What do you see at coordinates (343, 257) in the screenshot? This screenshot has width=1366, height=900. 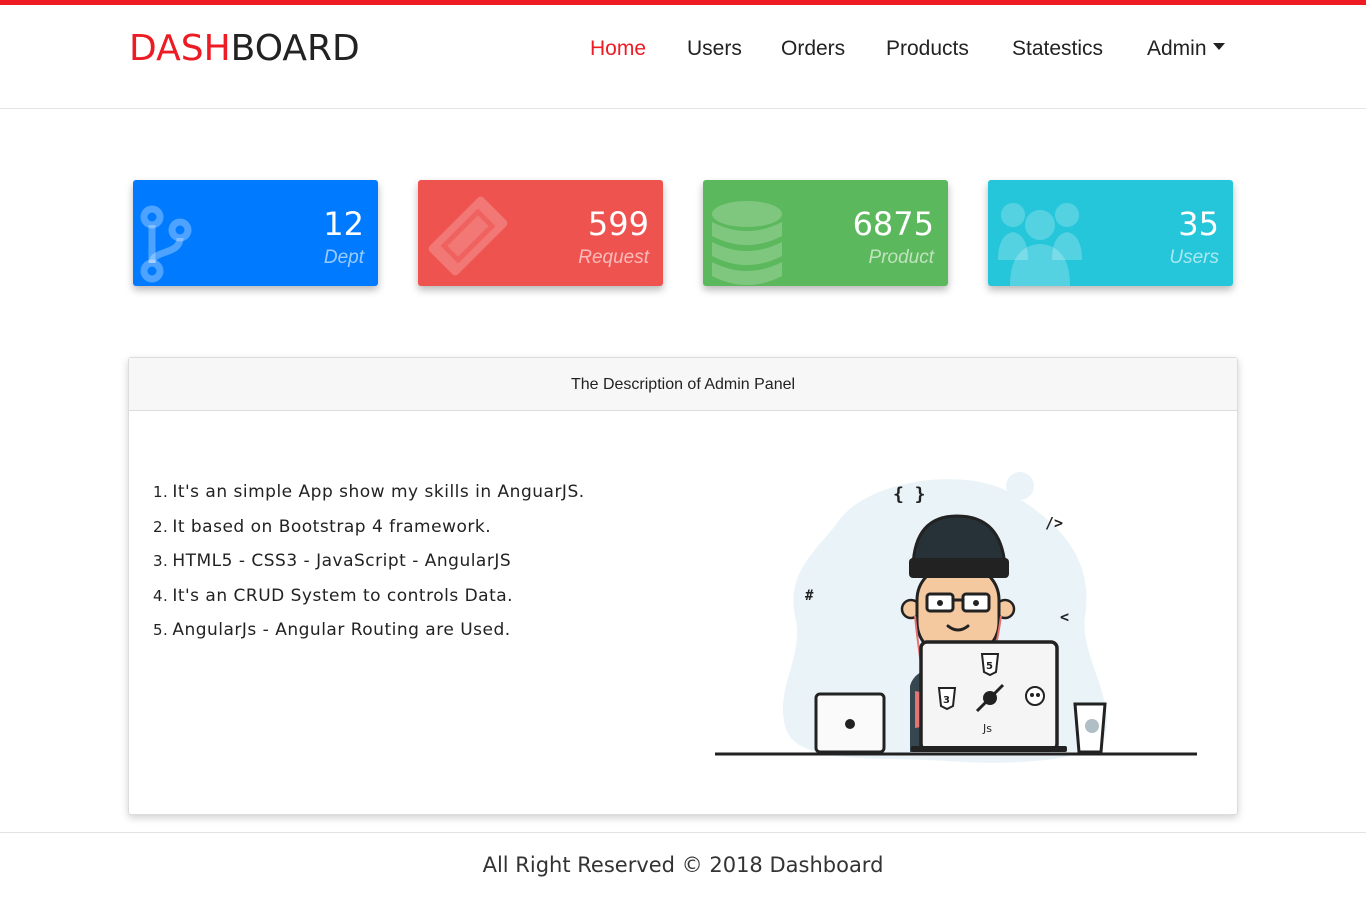 I see `stat-label: Dept` at bounding box center [343, 257].